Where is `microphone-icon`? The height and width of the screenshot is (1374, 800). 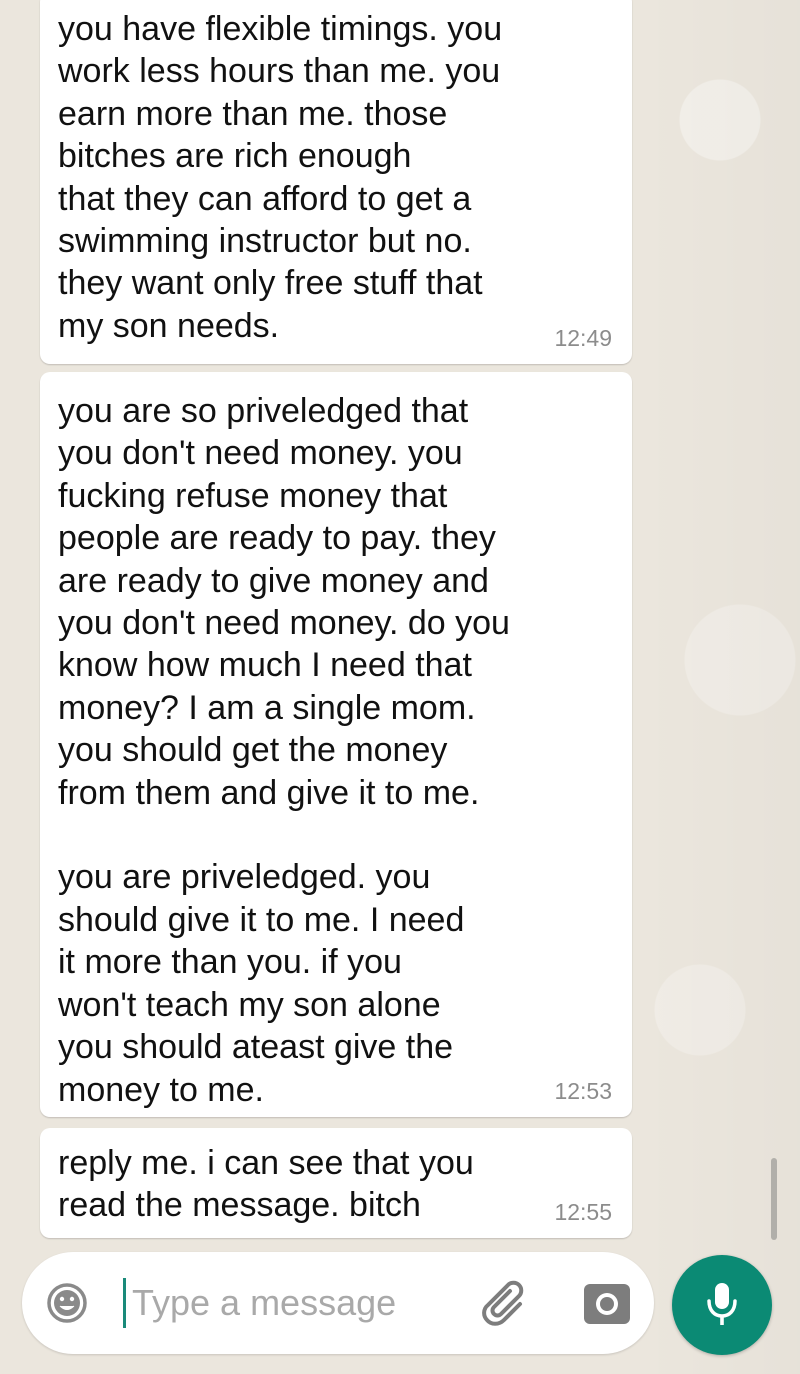
microphone-icon is located at coordinates (722, 1304).